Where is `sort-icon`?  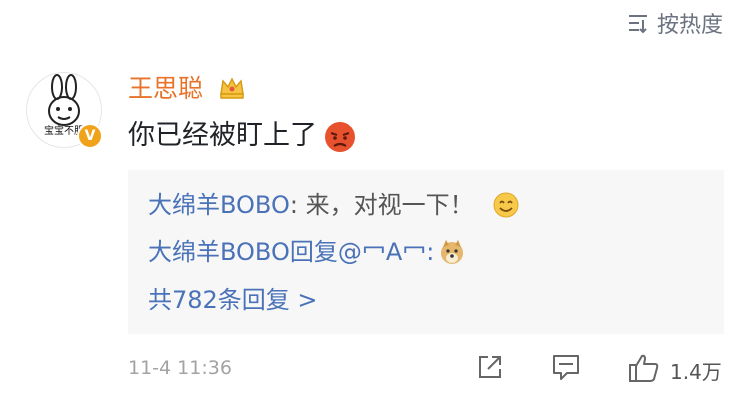 sort-icon is located at coordinates (637, 24).